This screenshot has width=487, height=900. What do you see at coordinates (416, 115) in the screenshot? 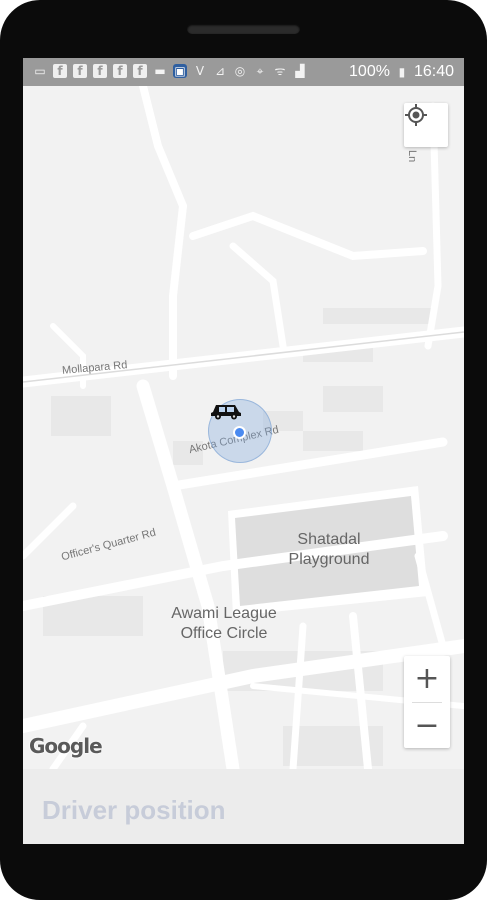
I see `crosshair-icon` at bounding box center [416, 115].